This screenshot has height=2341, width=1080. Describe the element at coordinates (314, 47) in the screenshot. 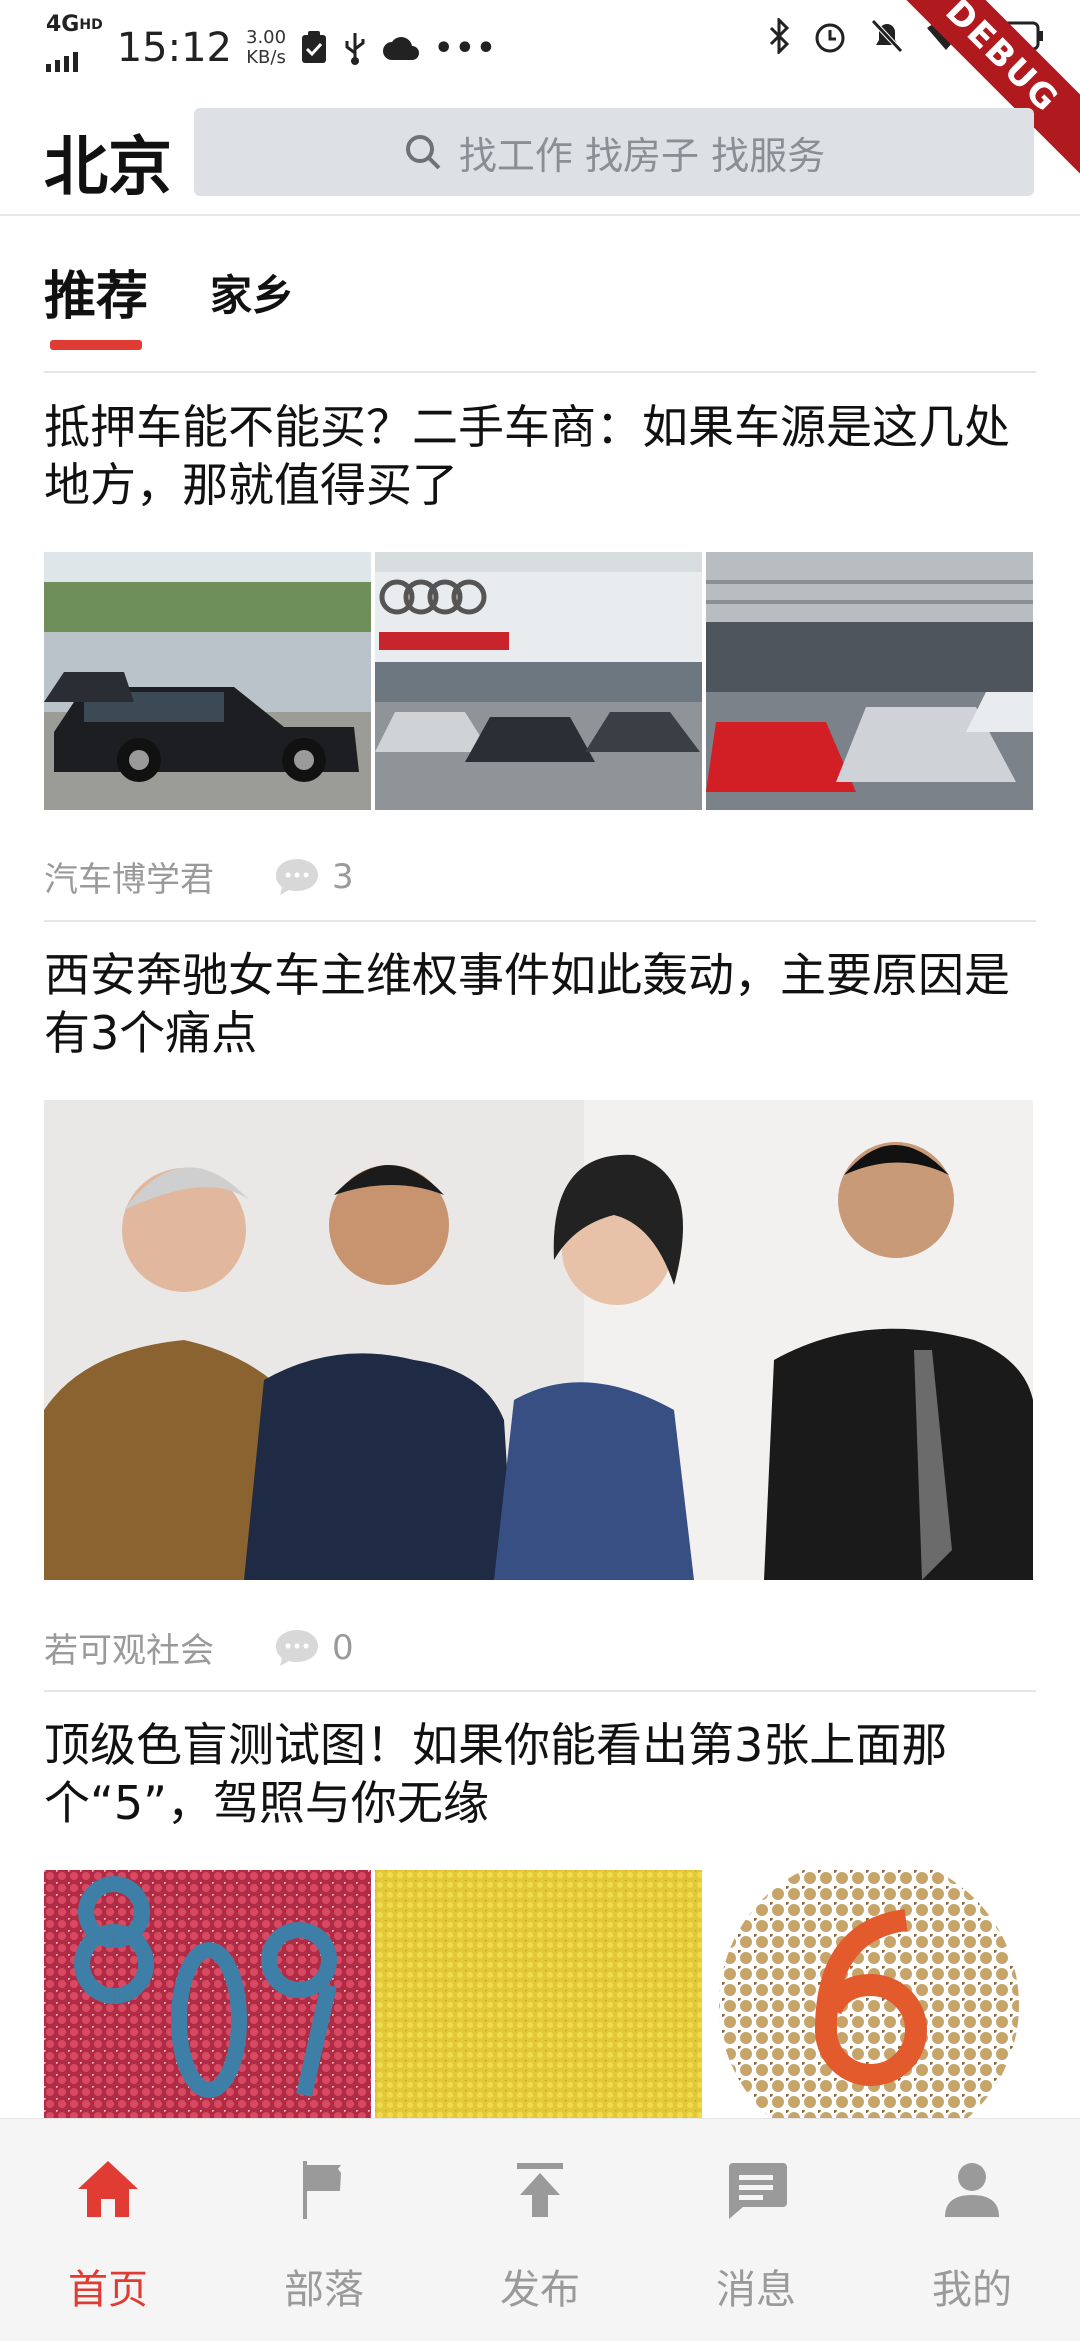

I see `clipboard-check-icon` at that location.